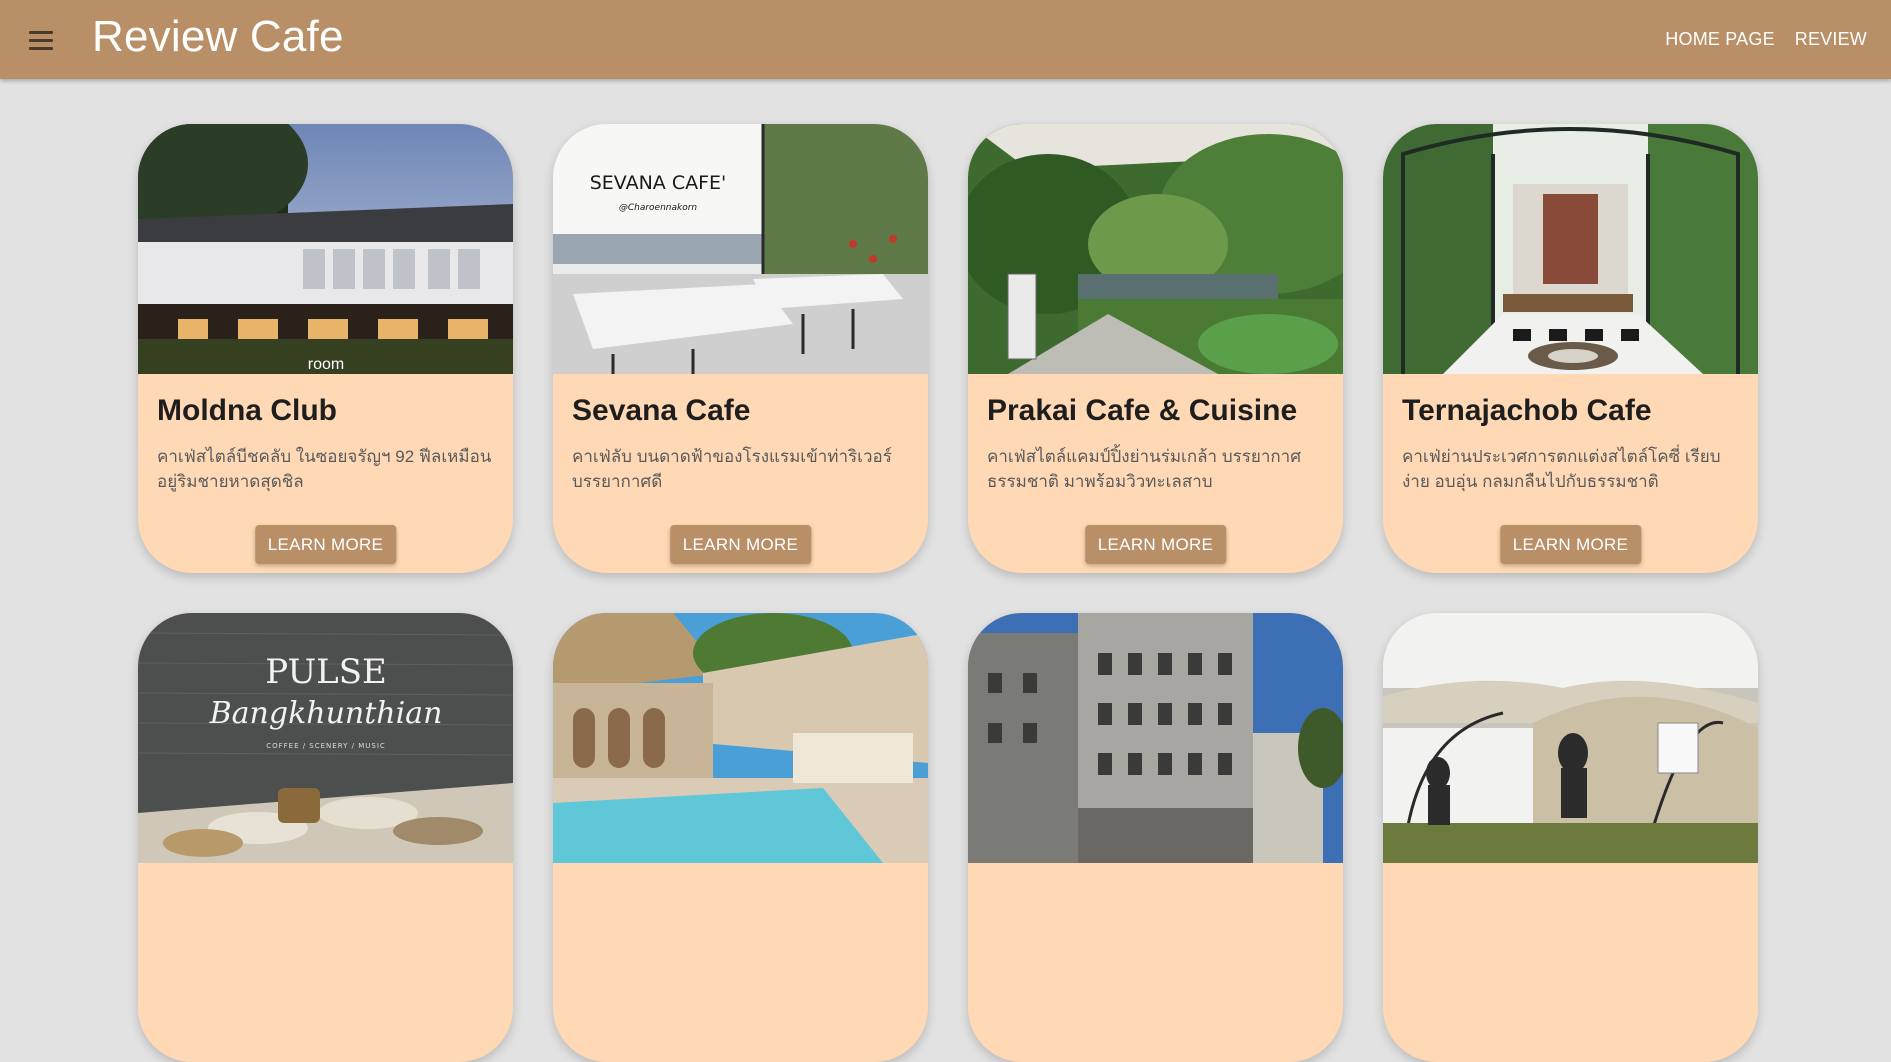 This screenshot has height=1062, width=1891. I want to click on image-tagline: COFFEE / SCENERY / MUSIC, so click(326, 746).